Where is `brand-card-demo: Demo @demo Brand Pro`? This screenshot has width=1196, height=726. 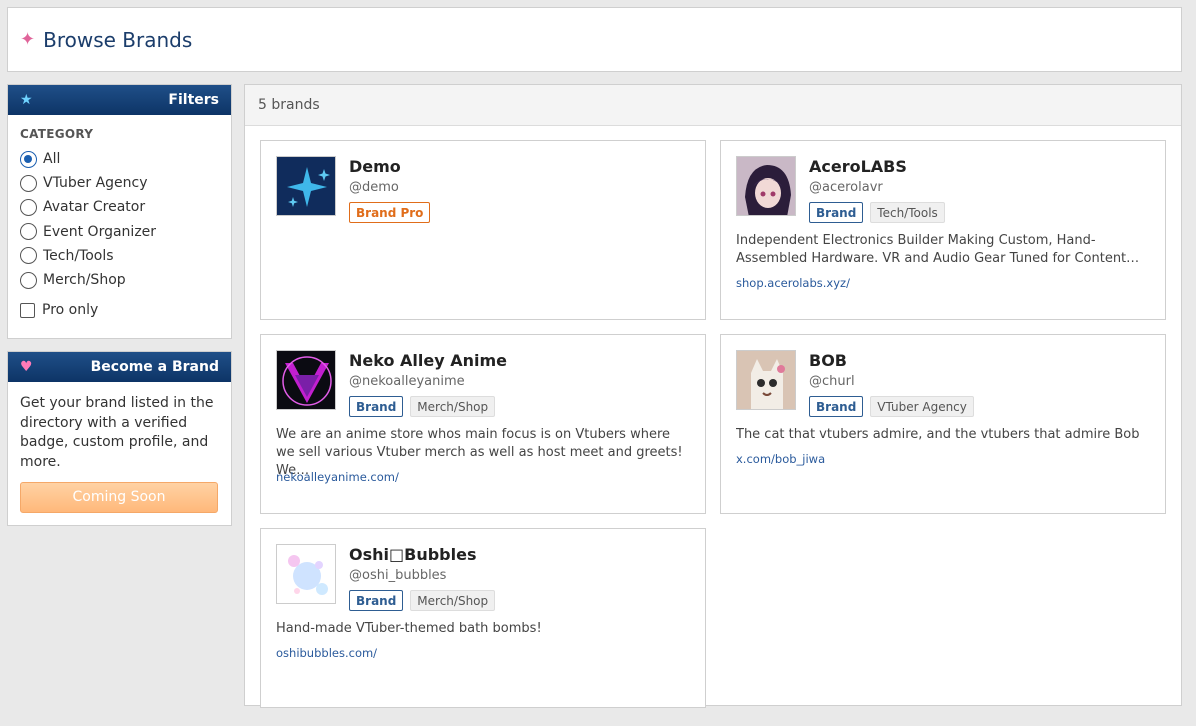
brand-card-demo: Demo @demo Brand Pro is located at coordinates (483, 230).